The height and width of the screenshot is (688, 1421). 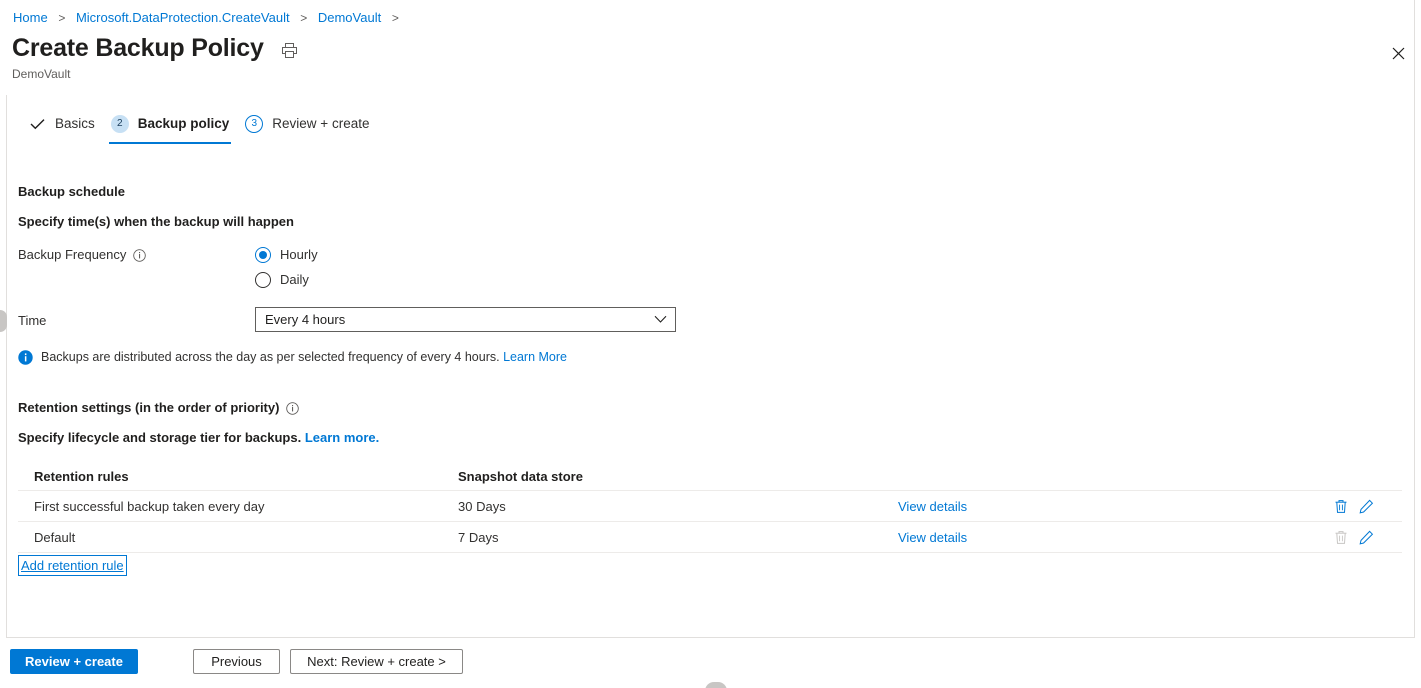 I want to click on breadcrumb-item-createvault: Microsoft.DataProtection.CreateVault, so click(x=183, y=17).